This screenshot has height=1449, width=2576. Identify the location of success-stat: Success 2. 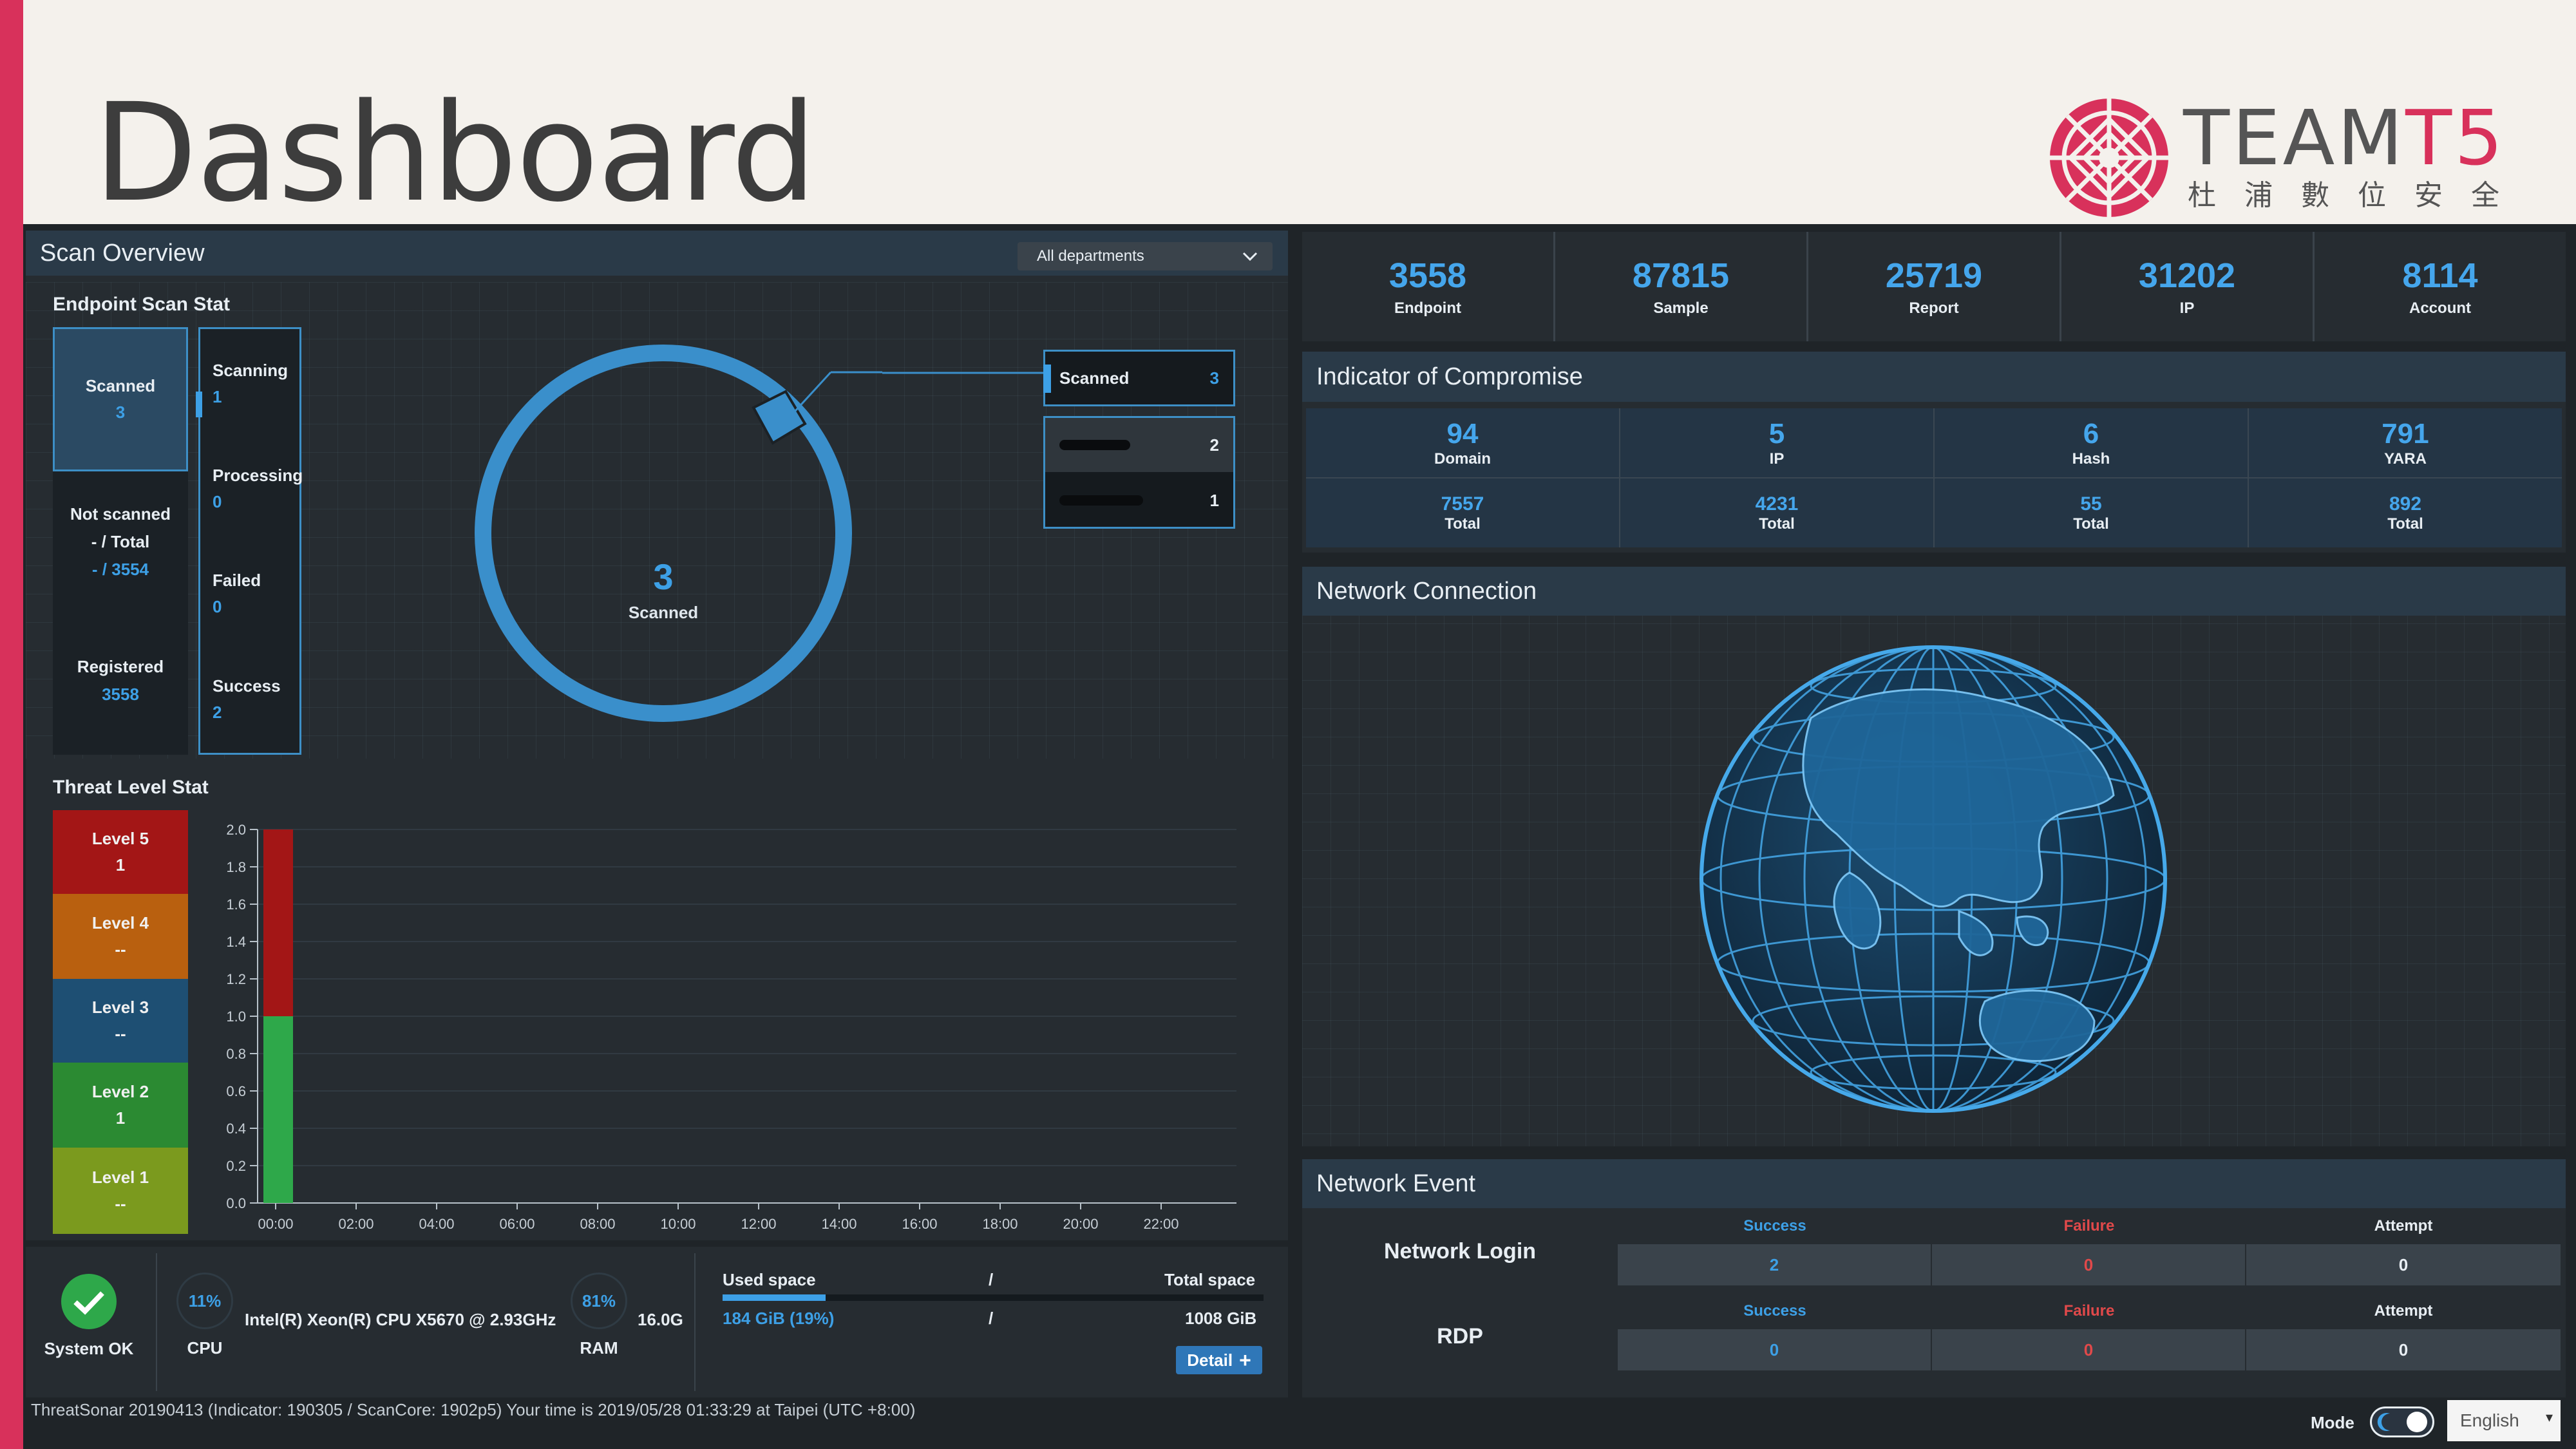
(247, 699).